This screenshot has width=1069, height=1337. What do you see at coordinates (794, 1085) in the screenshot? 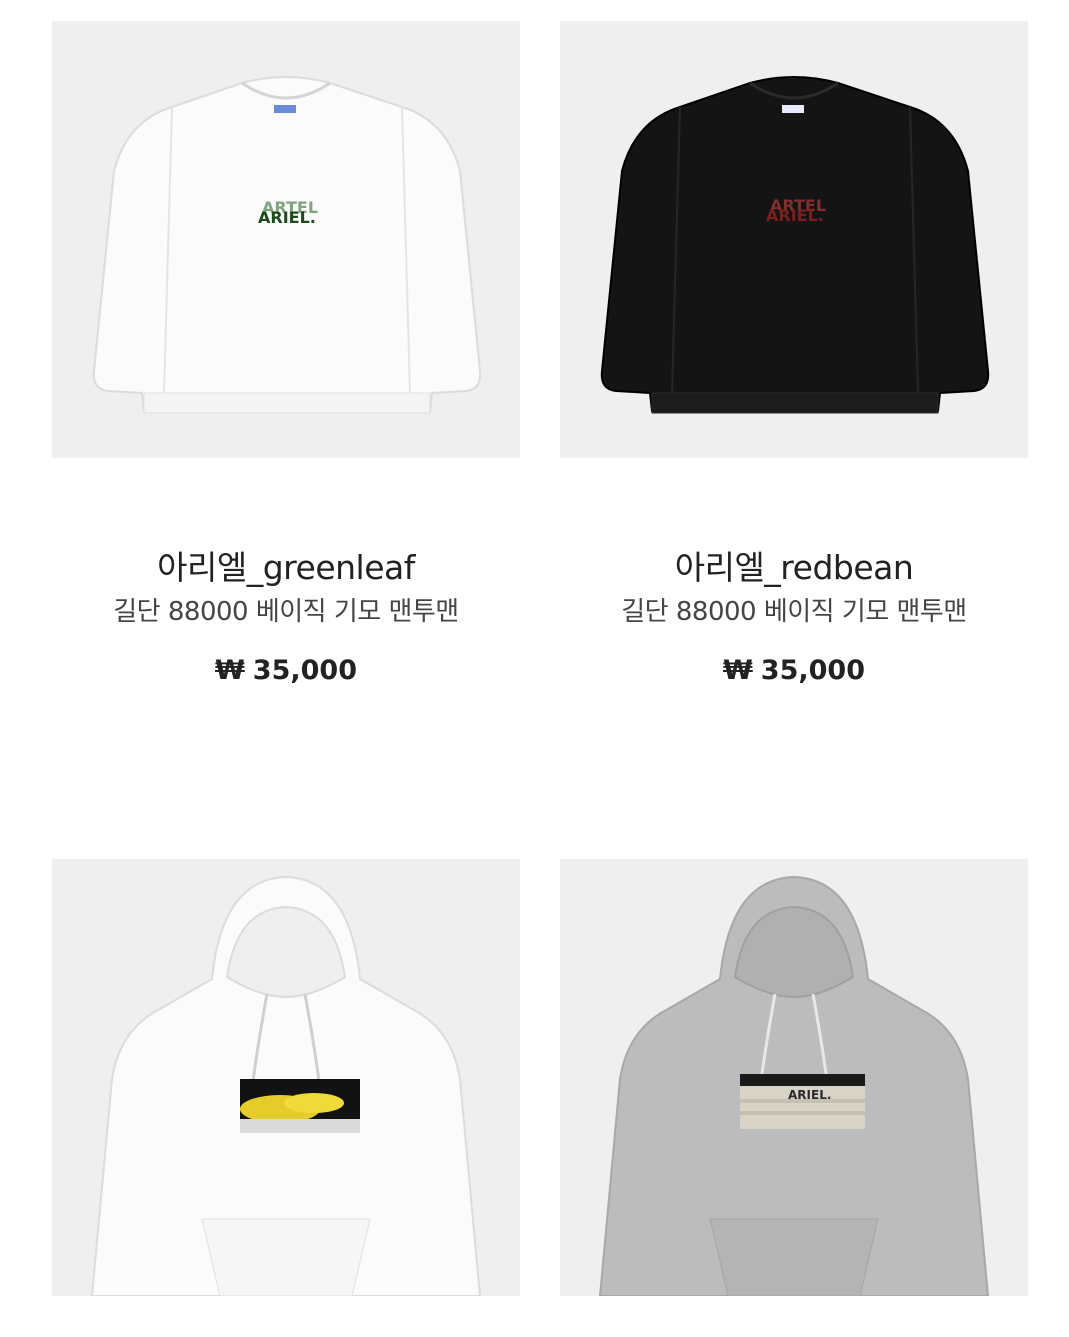
I see `grey-hoodie-image: ARIEL.` at bounding box center [794, 1085].